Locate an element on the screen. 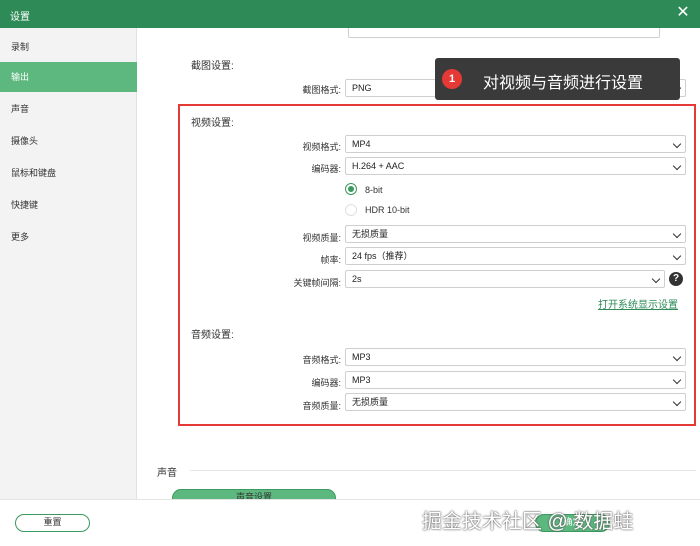  bitdepth-hdr-radio is located at coordinates (351, 210).